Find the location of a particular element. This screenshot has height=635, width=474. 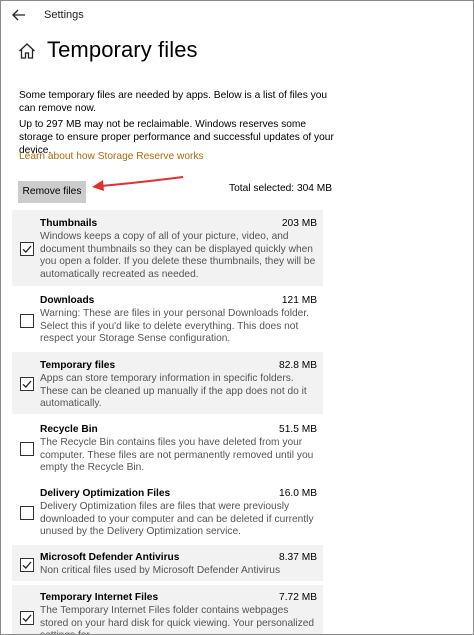

back-button is located at coordinates (19, 15).